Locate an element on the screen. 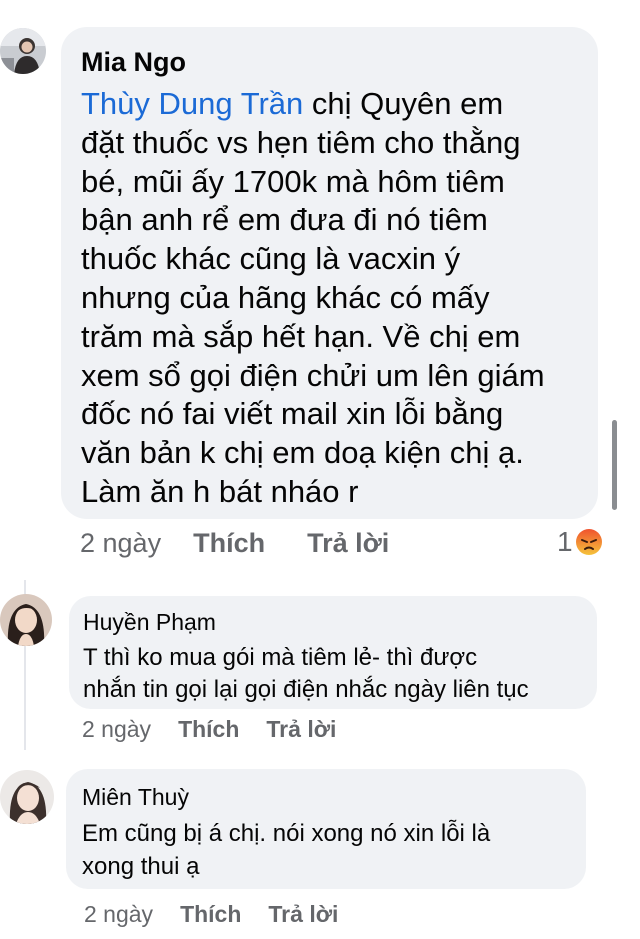 This screenshot has height=939, width=640. reaction-count: 1 is located at coordinates (565, 541).